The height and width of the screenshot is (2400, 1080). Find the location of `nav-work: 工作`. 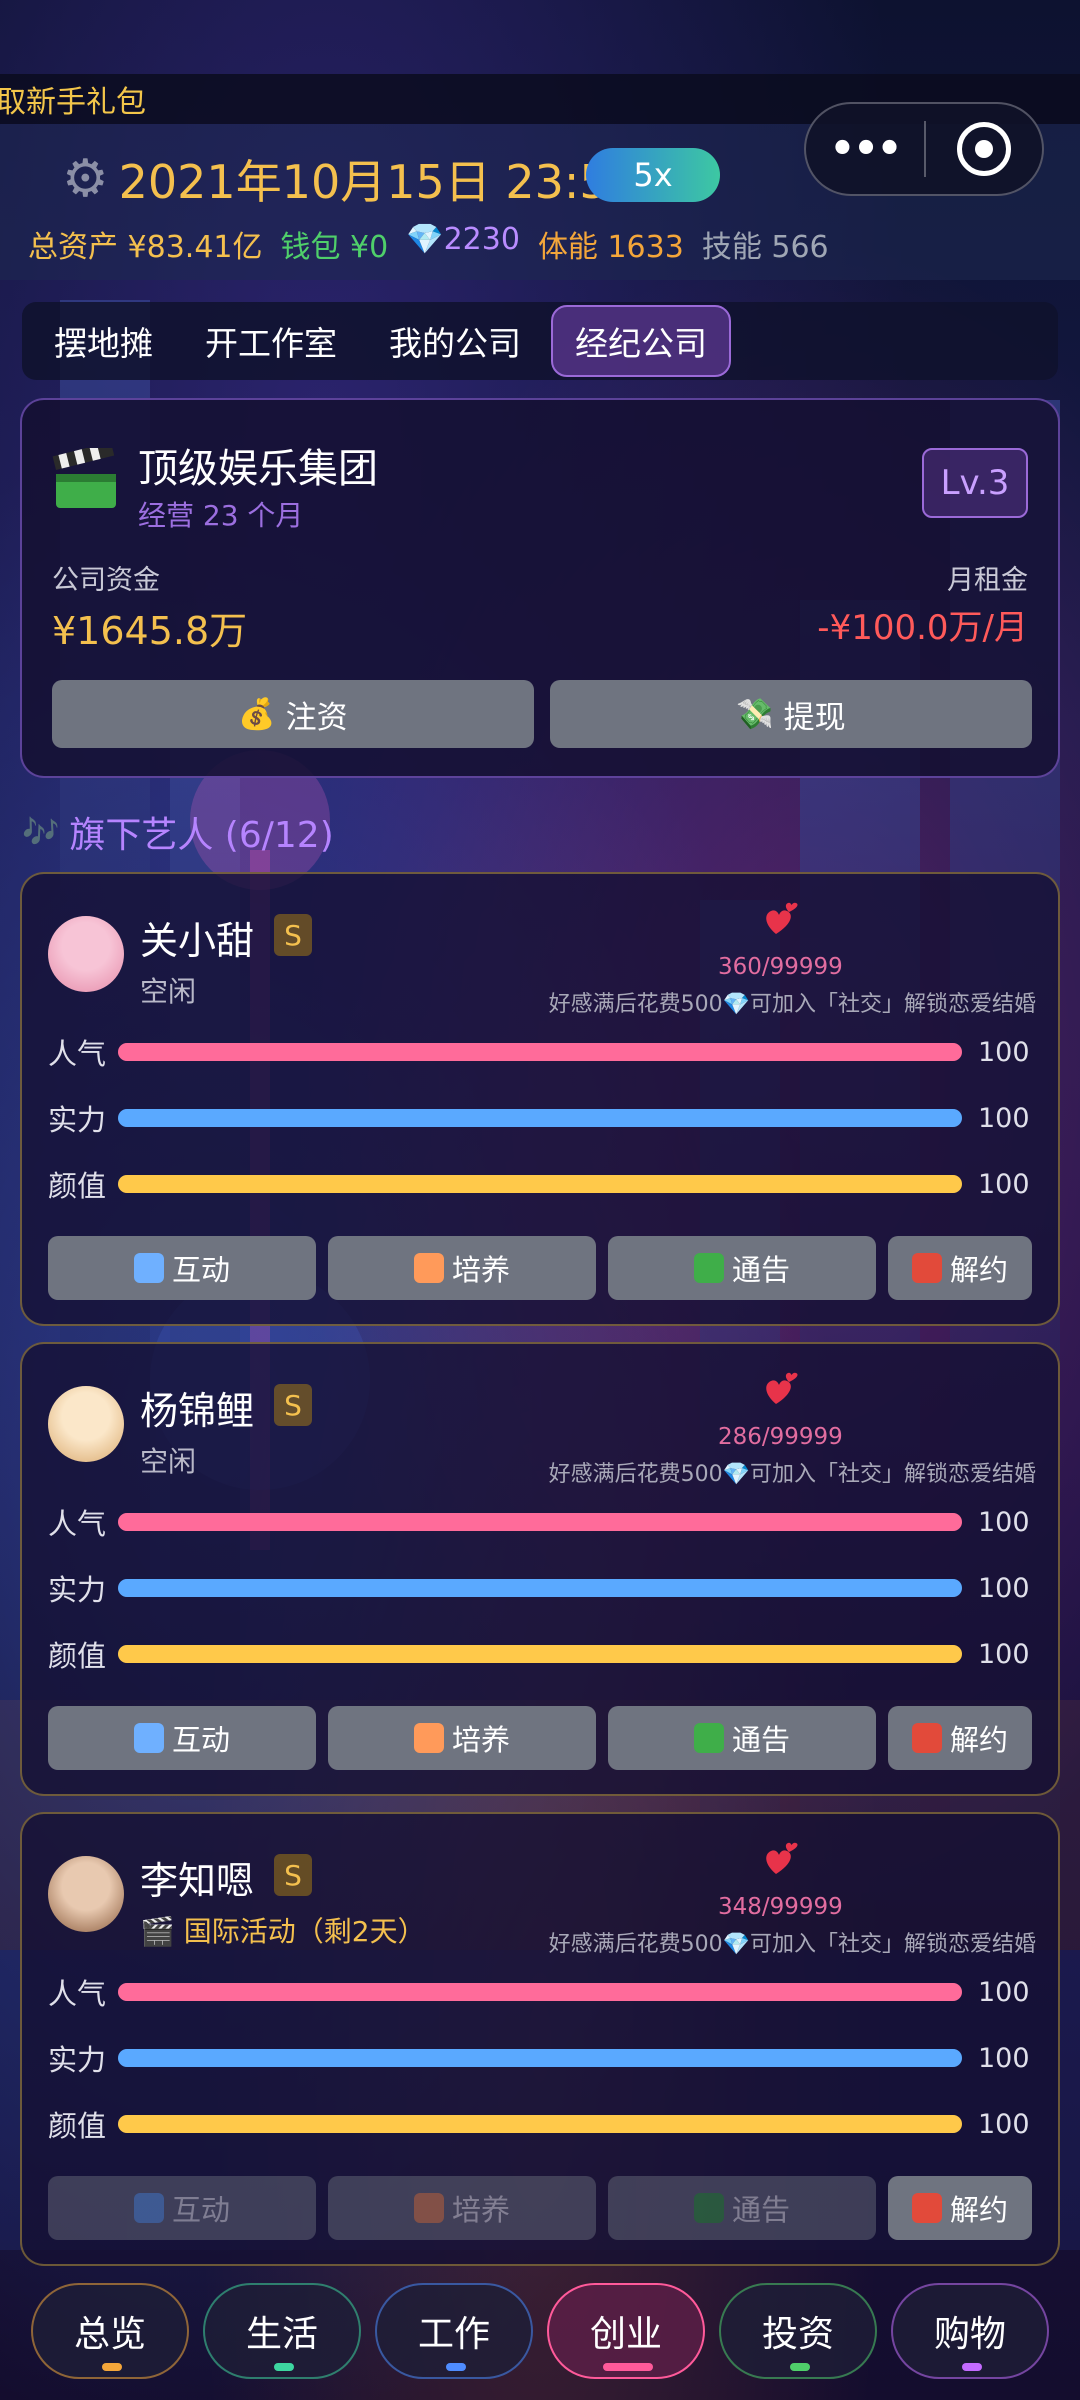

nav-work: 工作 is located at coordinates (454, 2331).